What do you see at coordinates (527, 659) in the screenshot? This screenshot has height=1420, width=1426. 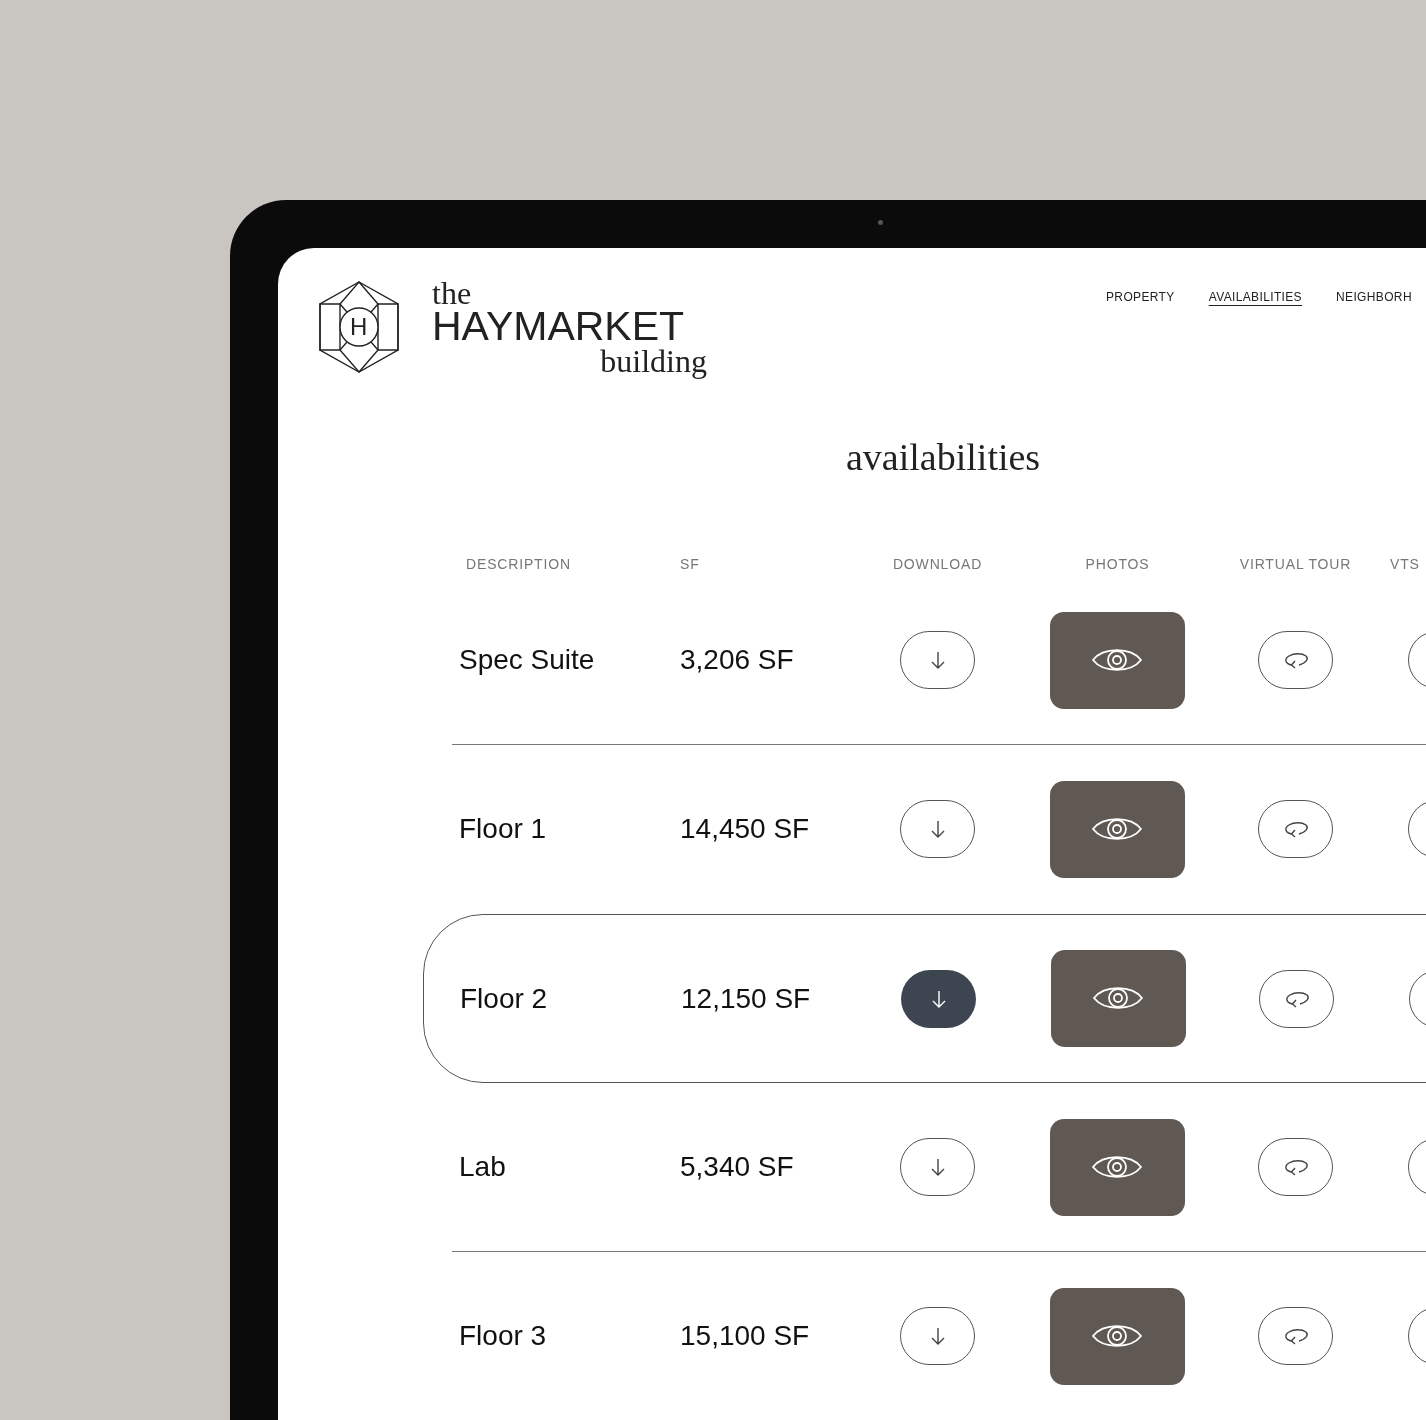 I see `row-description: Spec Suite` at bounding box center [527, 659].